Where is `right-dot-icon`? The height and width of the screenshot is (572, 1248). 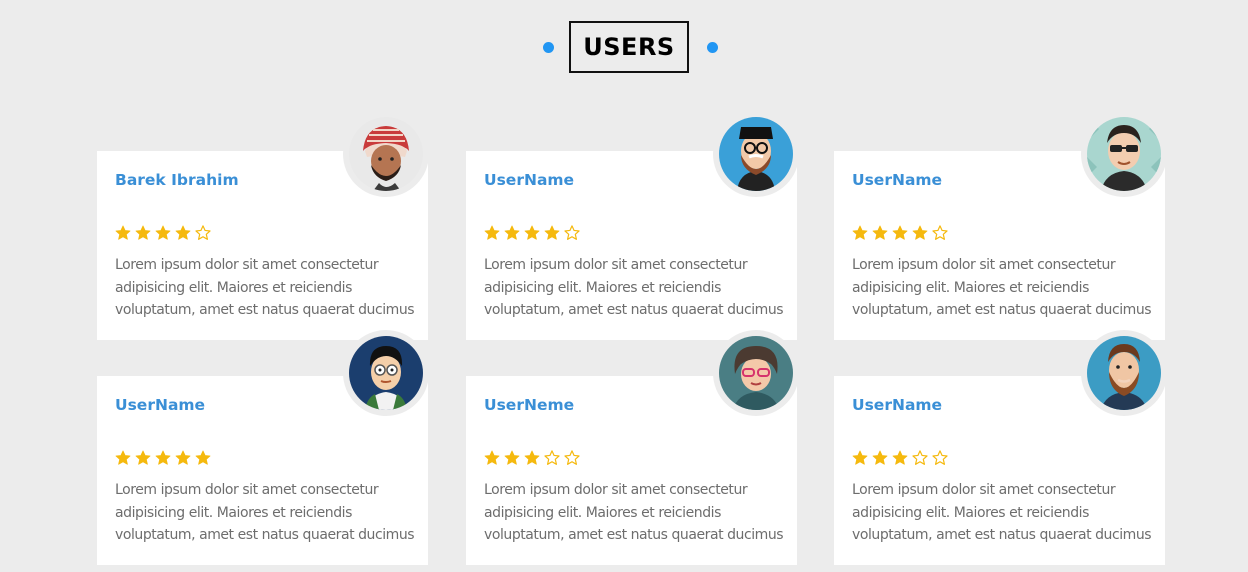 right-dot-icon is located at coordinates (712, 47).